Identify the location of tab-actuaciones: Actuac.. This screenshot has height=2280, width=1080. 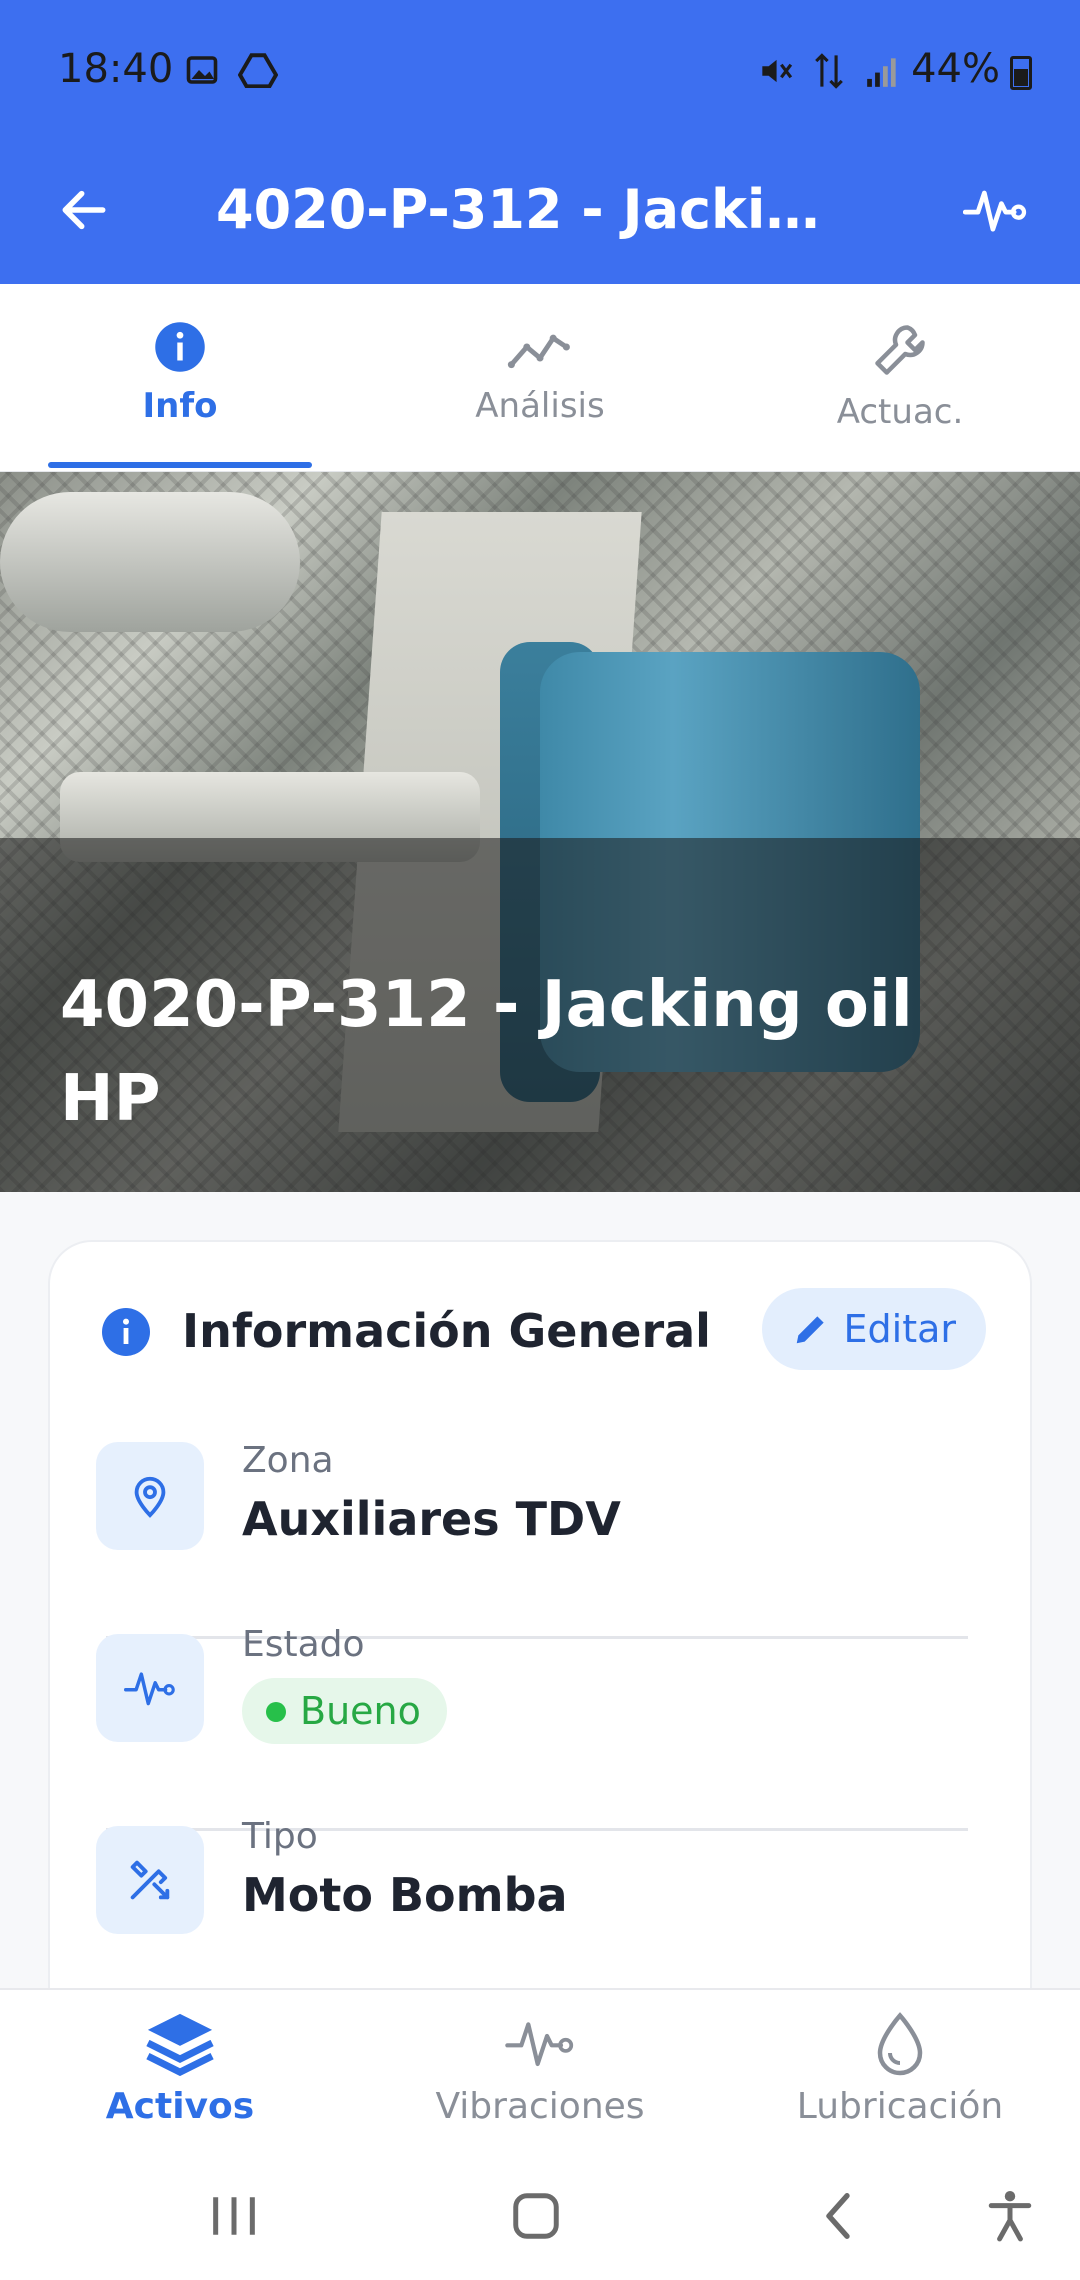
(900, 378).